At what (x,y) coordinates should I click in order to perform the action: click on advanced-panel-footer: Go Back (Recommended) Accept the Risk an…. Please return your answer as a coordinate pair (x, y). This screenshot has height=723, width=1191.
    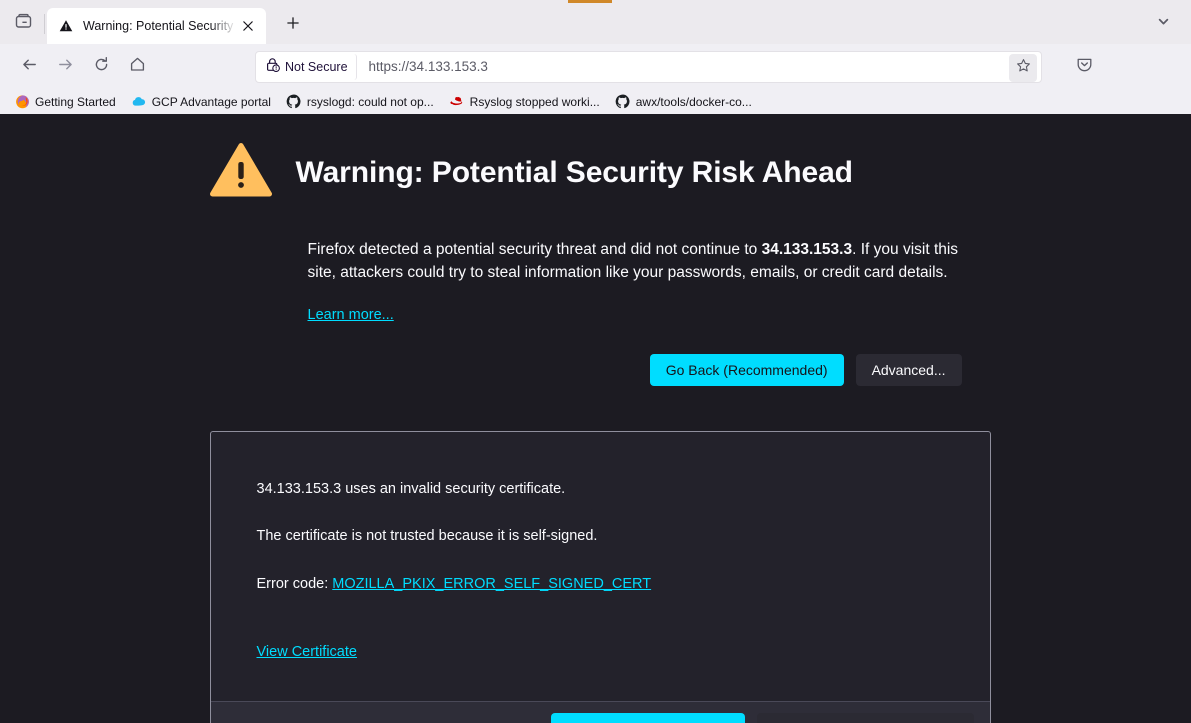
    Looking at the image, I should click on (600, 712).